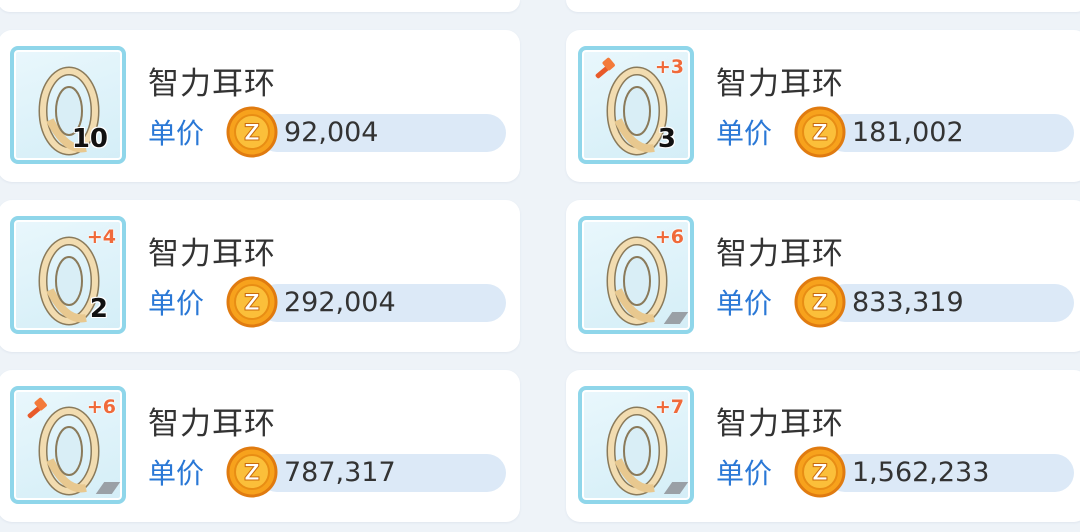 The height and width of the screenshot is (532, 1080). What do you see at coordinates (669, 407) in the screenshot?
I see `refine-level: +7` at bounding box center [669, 407].